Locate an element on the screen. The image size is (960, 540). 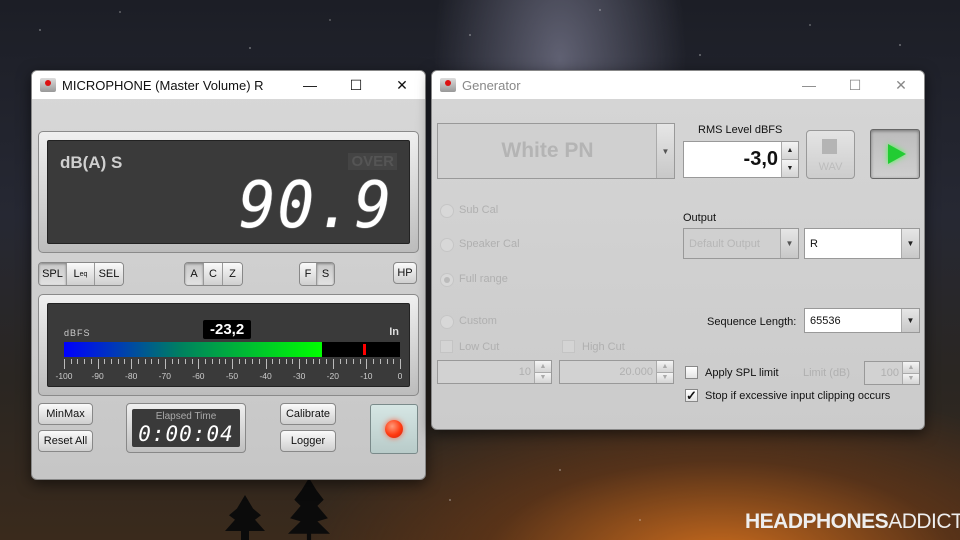
title-bar: Generator — ☐ ✕ is located at coordinates (678, 85).